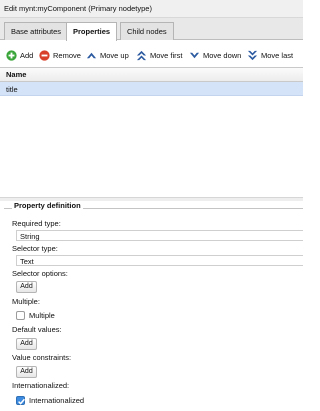 This screenshot has width=320, height=411. I want to click on move-up-button: Move up, so click(107, 55).